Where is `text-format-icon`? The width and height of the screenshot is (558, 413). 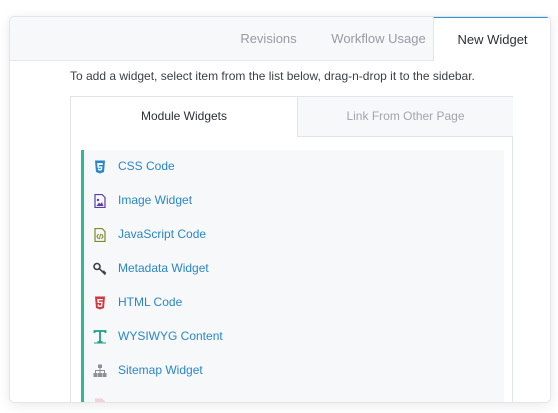
text-format-icon is located at coordinates (100, 337).